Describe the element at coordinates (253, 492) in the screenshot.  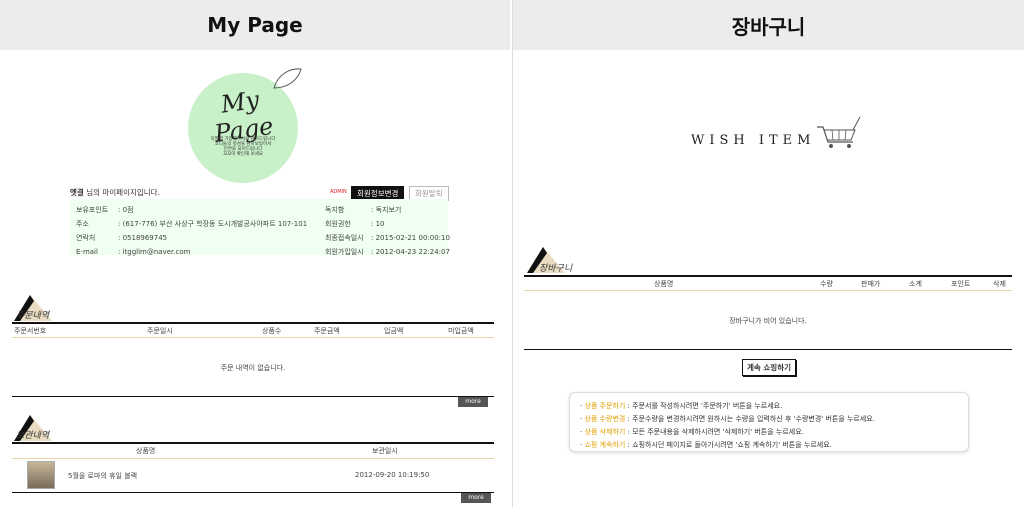
I see `wishlist-bottom-line` at that location.